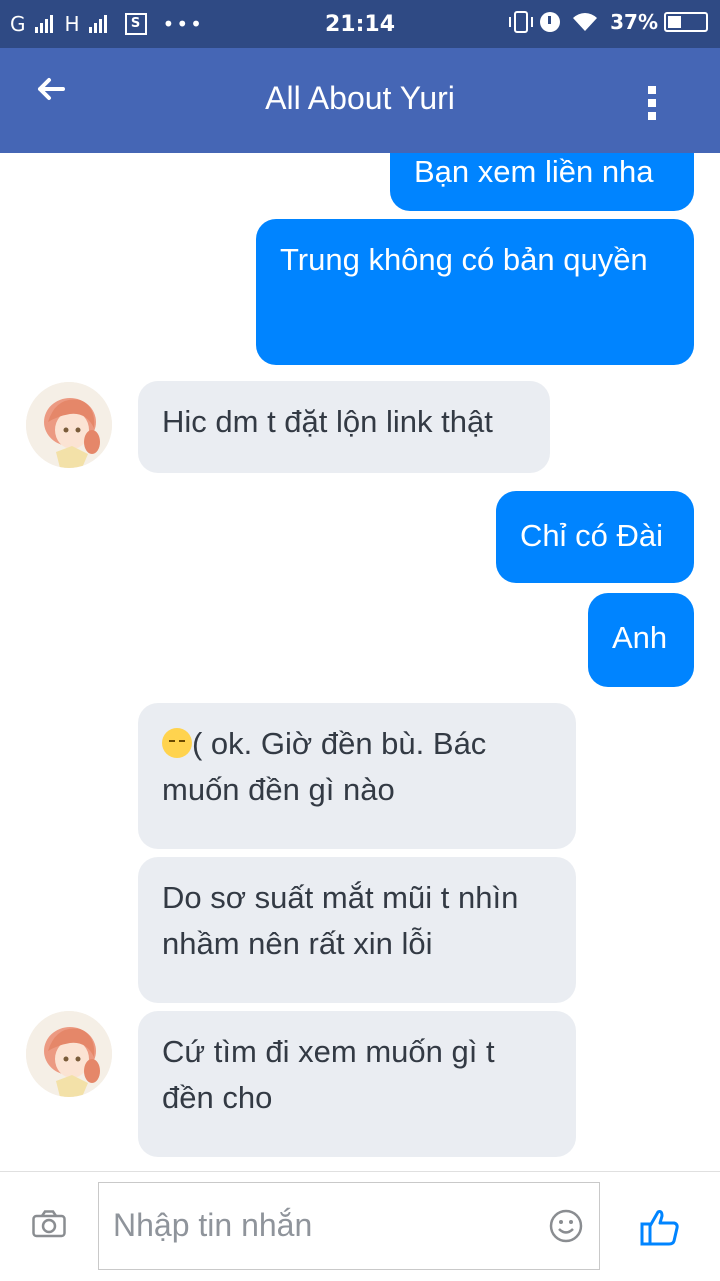  What do you see at coordinates (475, 292) in the screenshot?
I see `message-outgoing: Trung không có bản quyền` at bounding box center [475, 292].